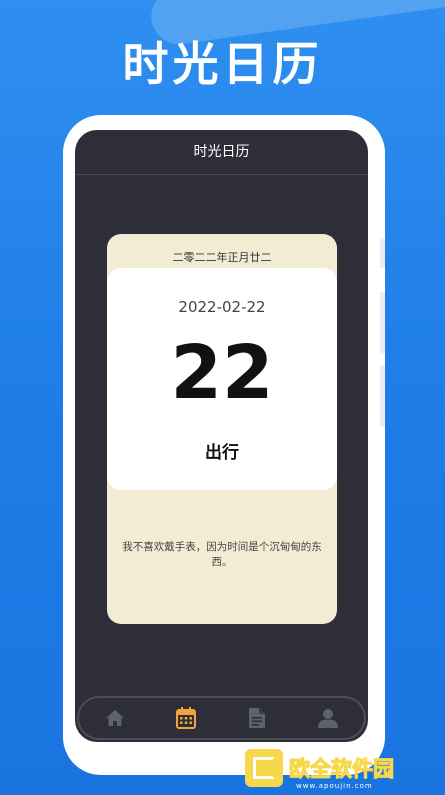 This screenshot has width=445, height=795. Describe the element at coordinates (222, 64) in the screenshot. I see `hero-title: 时光日历` at that location.